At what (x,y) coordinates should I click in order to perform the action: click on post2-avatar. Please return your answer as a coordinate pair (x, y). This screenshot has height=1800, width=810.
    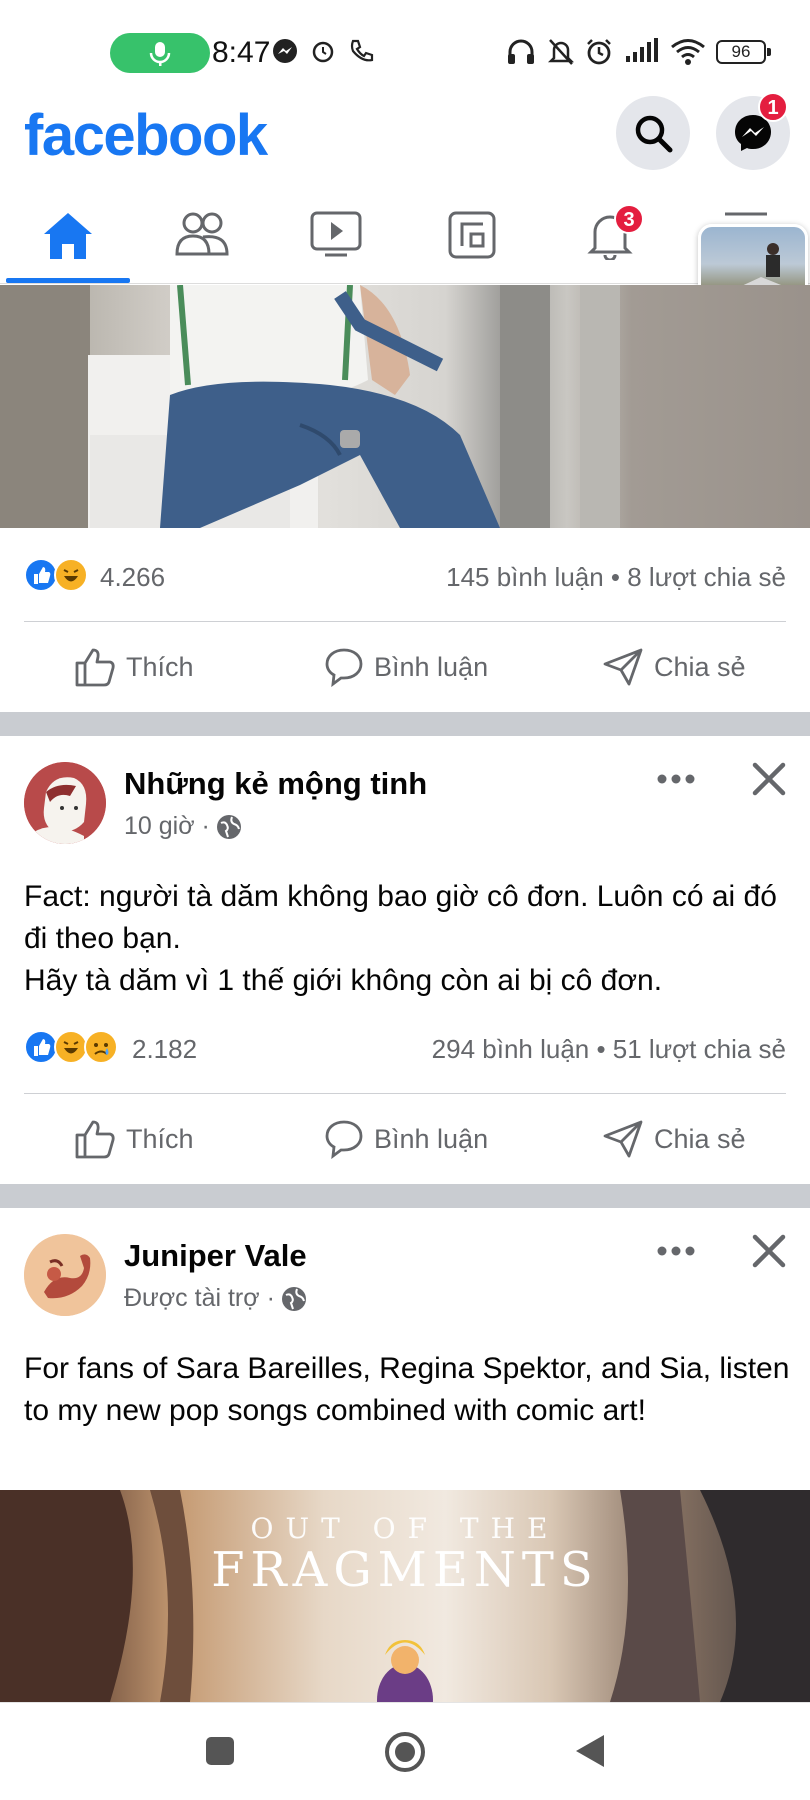
    Looking at the image, I should click on (65, 803).